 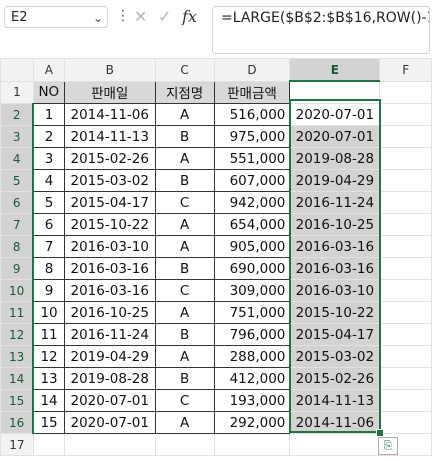 What do you see at coordinates (335, 356) in the screenshot?
I see `cell-large-result: 2015-03-02` at bounding box center [335, 356].